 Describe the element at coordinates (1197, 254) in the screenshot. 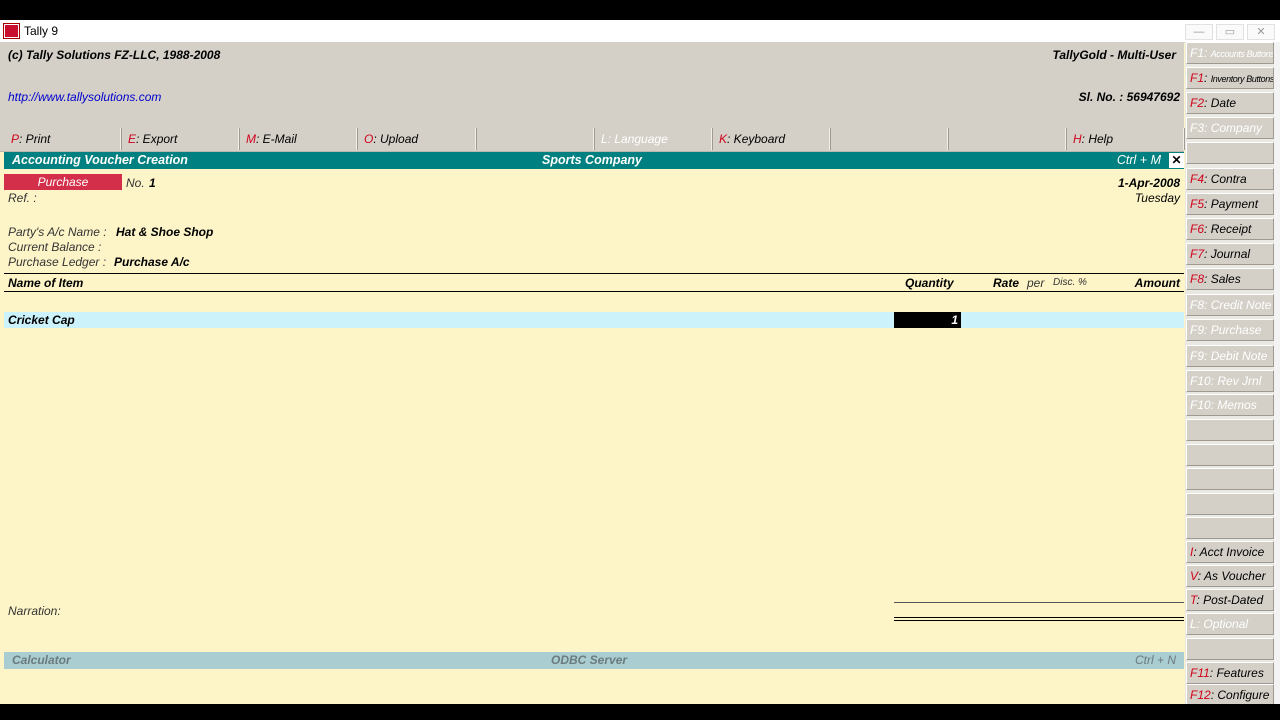

I see `sidebar-hotkey: F7` at that location.